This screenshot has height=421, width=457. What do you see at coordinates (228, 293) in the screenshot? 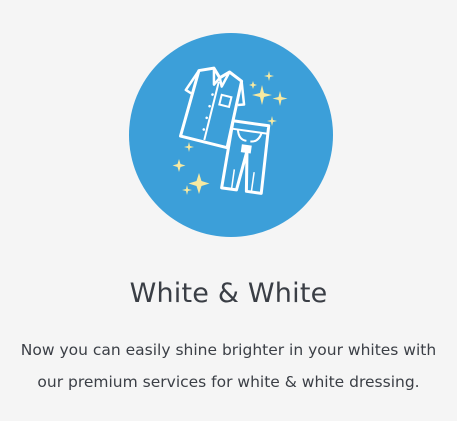
I see `service-title: White & White` at bounding box center [228, 293].